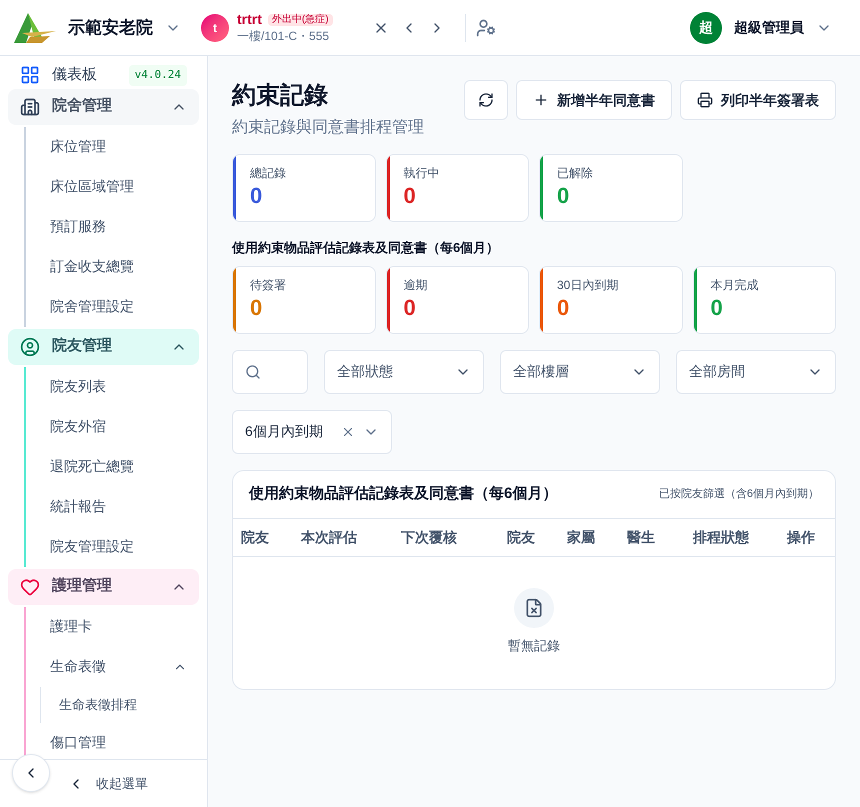 The width and height of the screenshot is (860, 807). Describe the element at coordinates (404, 372) in the screenshot. I see `filter-select: 全部狀態` at that location.